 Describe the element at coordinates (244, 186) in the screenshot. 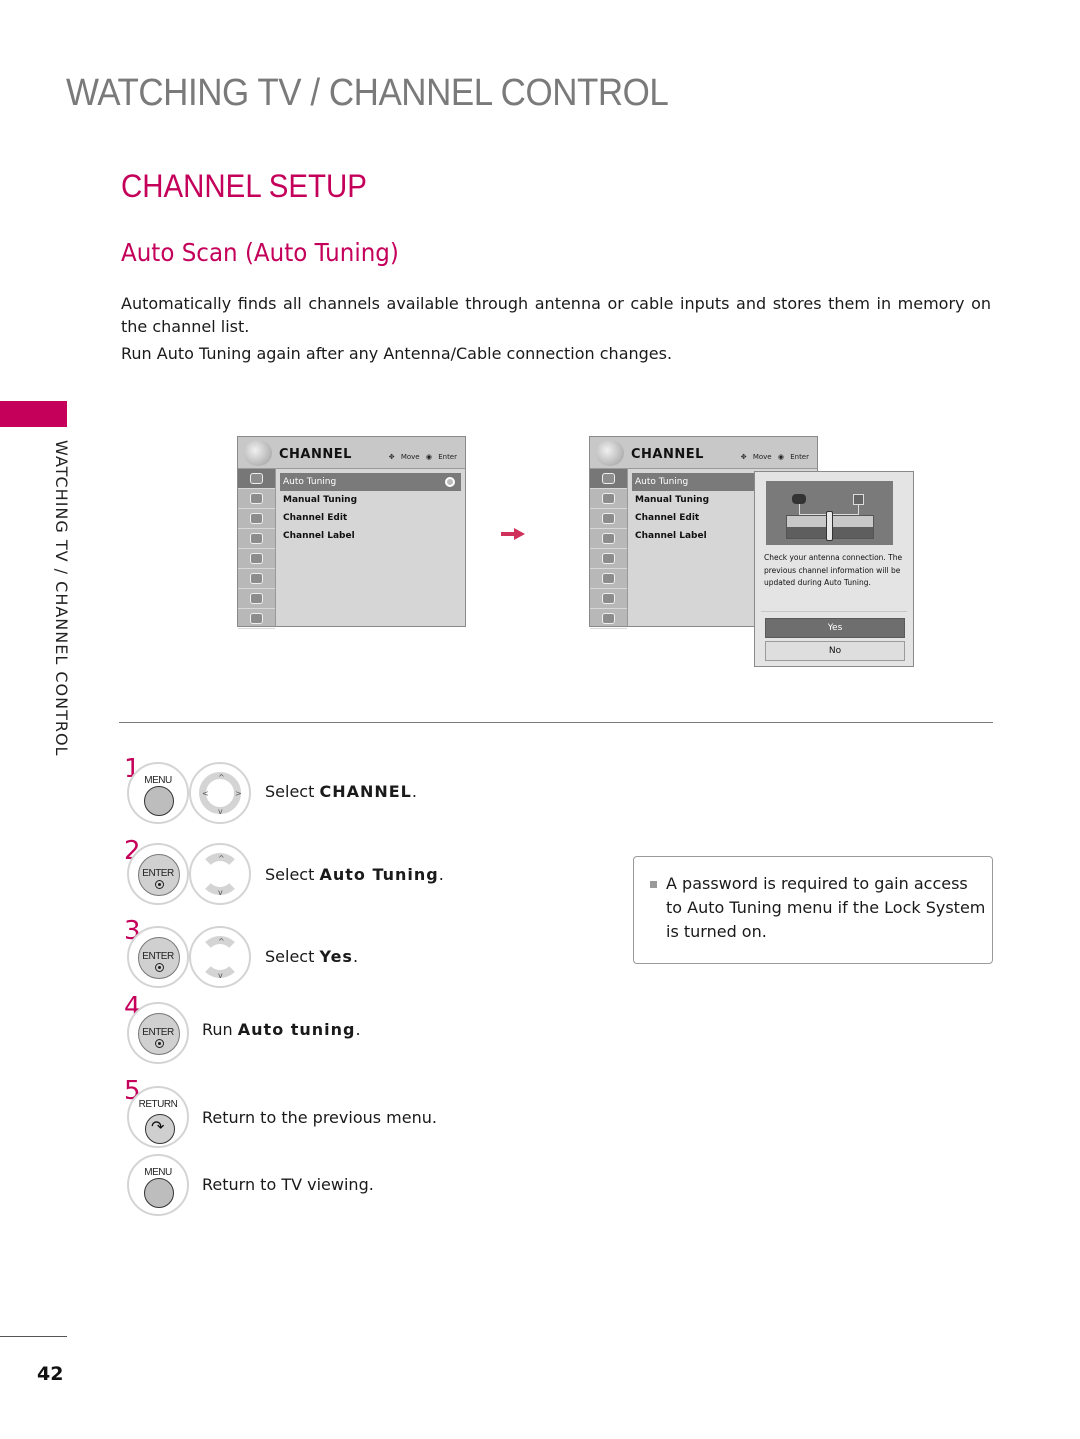

I see `page-title: CHANNEL SETUP` at that location.